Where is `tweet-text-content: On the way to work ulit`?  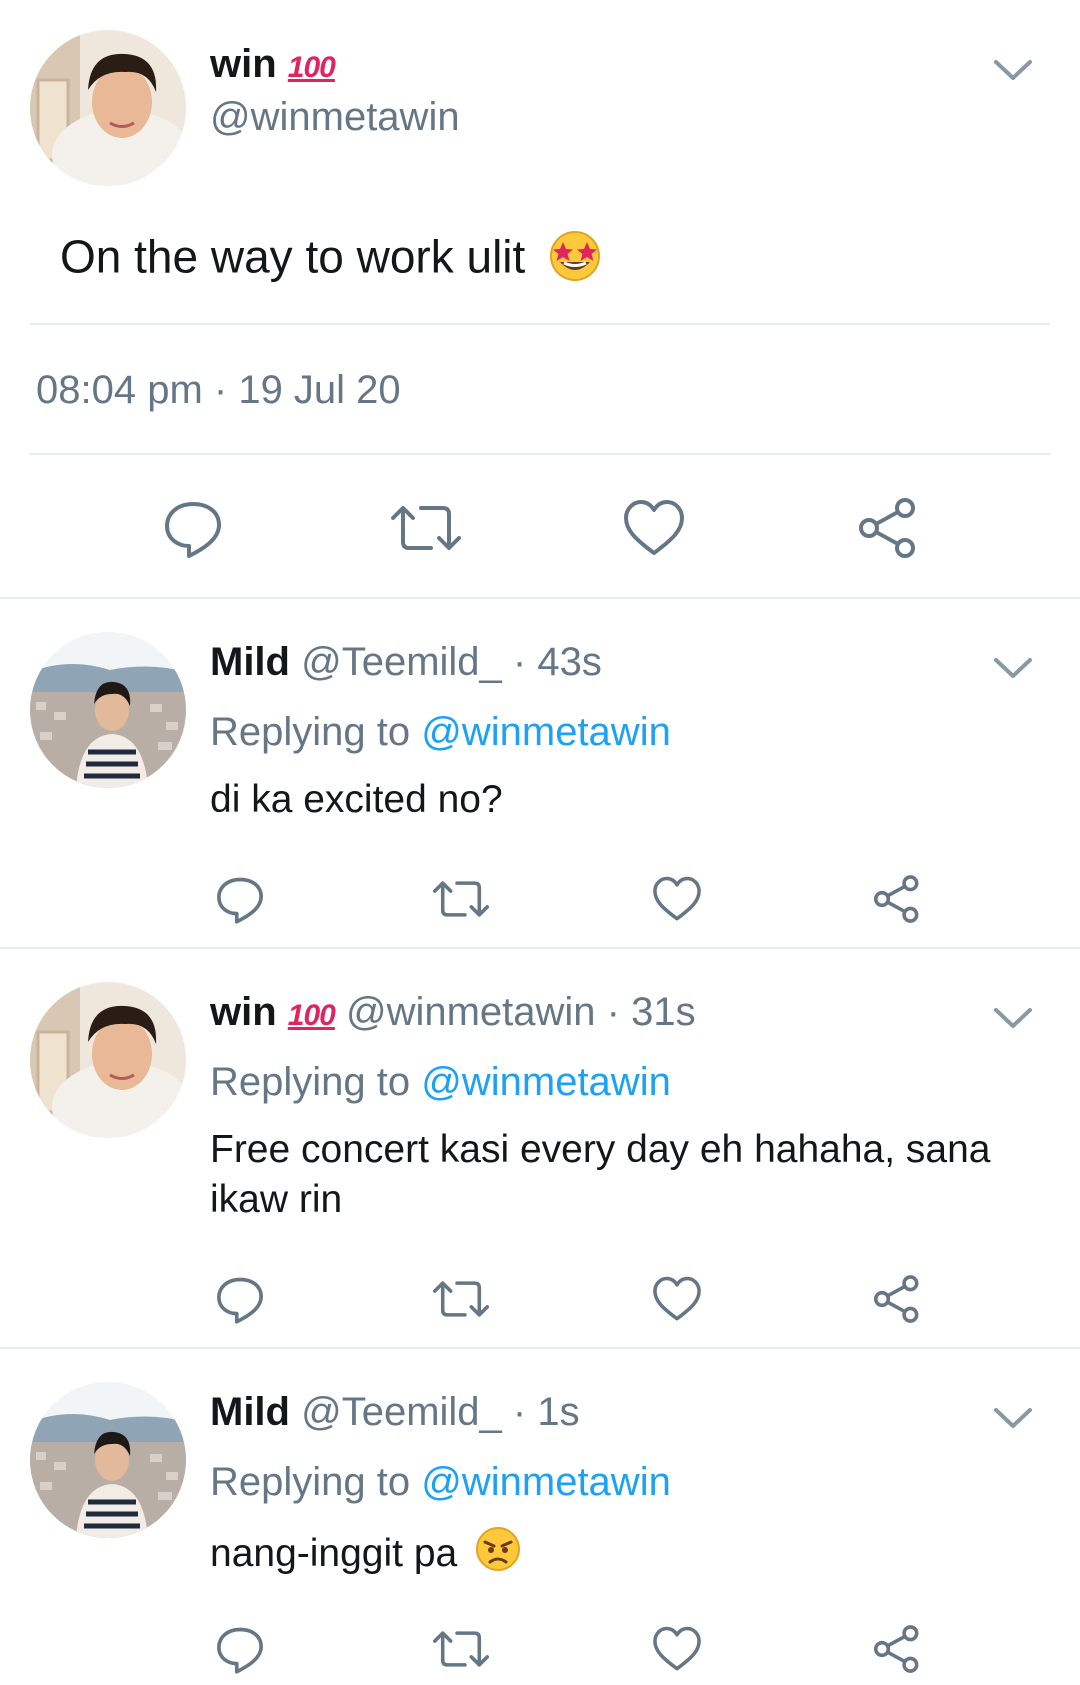 tweet-text-content: On the way to work ulit is located at coordinates (293, 256).